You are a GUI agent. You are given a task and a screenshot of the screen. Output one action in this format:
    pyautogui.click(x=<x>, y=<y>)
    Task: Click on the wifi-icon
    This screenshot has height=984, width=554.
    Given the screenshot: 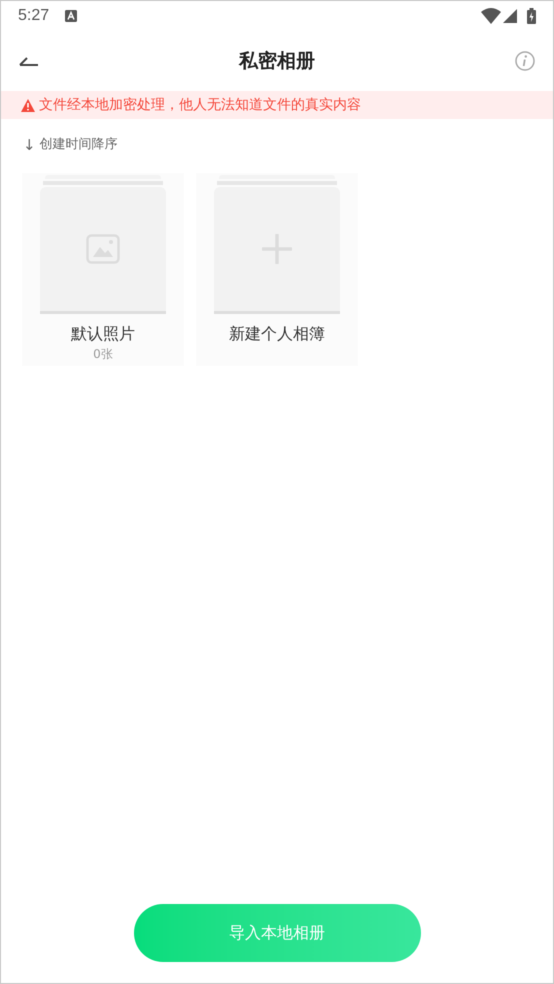 What is the action you would take?
    pyautogui.click(x=491, y=16)
    